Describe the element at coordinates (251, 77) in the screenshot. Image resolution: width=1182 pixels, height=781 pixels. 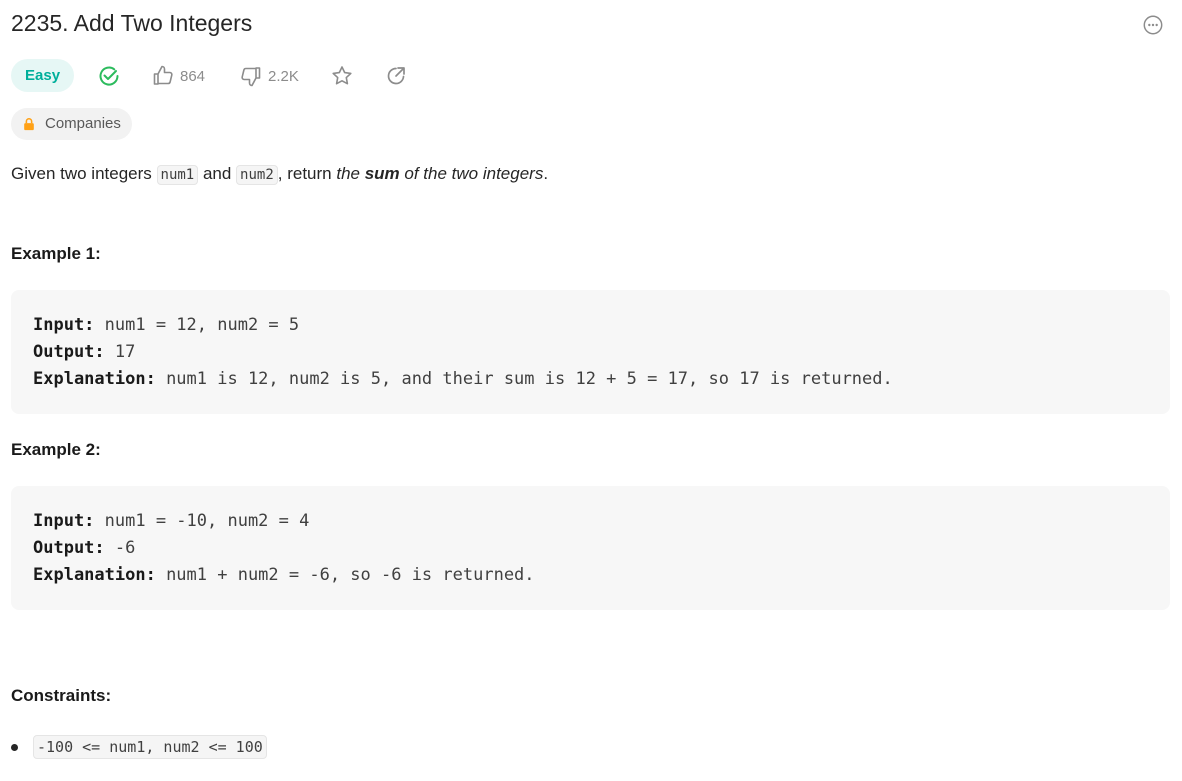
I see `thumbs-down-icon` at that location.